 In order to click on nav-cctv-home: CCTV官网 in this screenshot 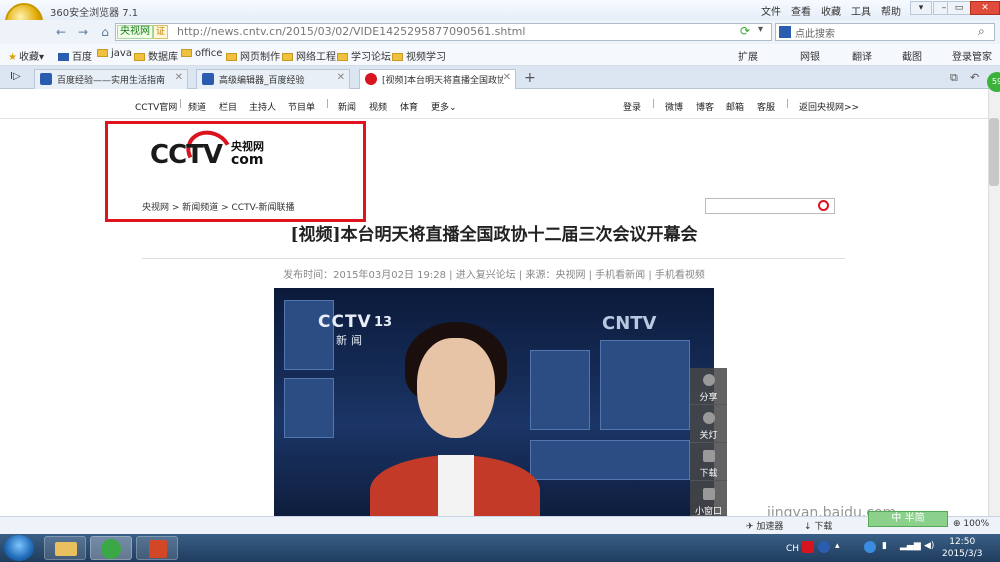, I will do `click(156, 106)`.